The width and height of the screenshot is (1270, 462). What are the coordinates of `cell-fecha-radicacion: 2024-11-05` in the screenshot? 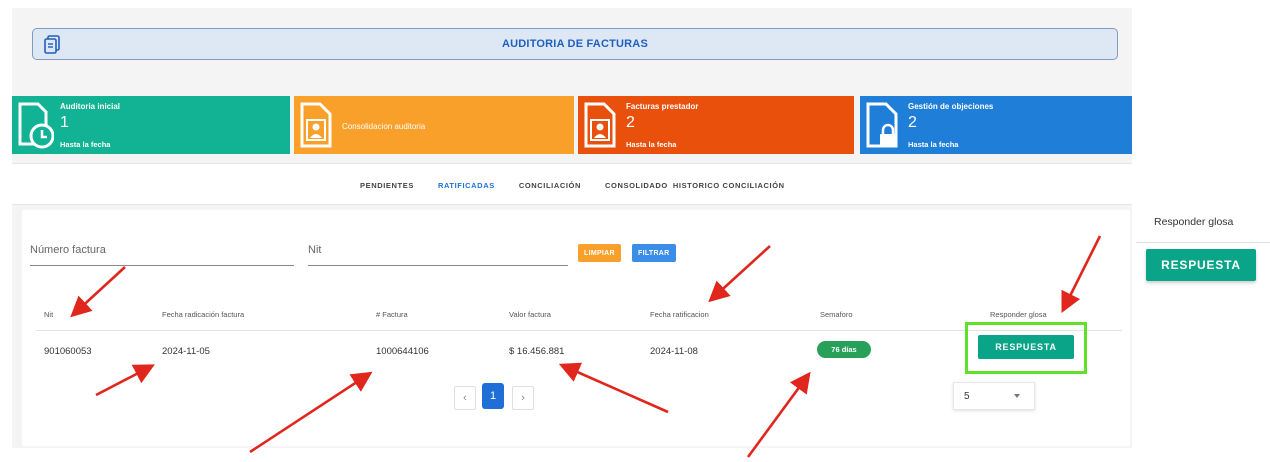 It's located at (186, 351).